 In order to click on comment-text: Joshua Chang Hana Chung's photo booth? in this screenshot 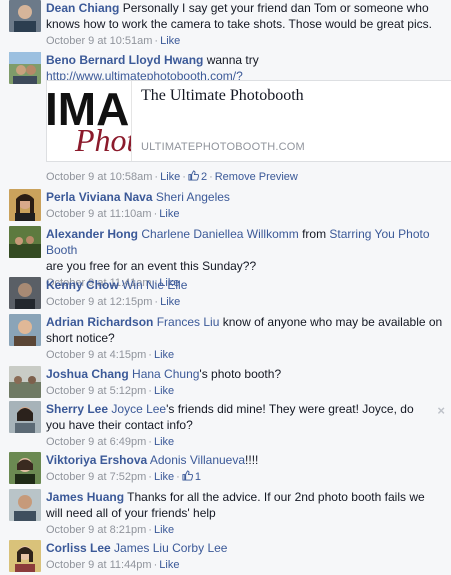, I will do `click(244, 374)`.